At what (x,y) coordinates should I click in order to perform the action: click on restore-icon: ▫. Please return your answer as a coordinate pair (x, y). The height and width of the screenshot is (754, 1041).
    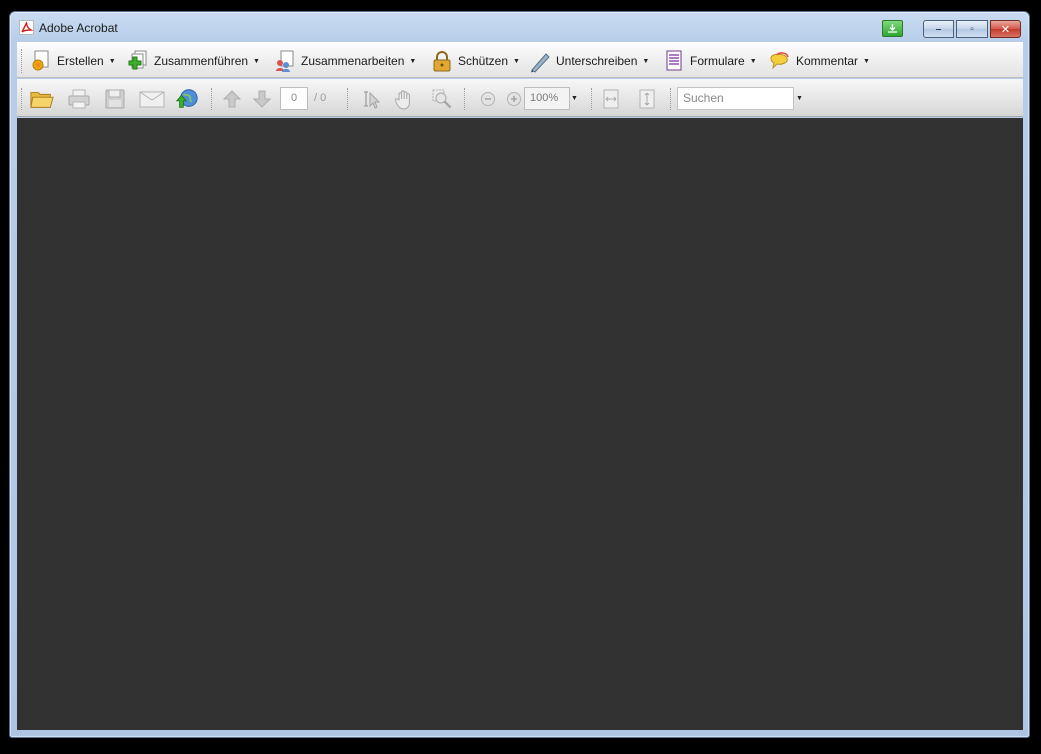
    Looking at the image, I should click on (972, 29).